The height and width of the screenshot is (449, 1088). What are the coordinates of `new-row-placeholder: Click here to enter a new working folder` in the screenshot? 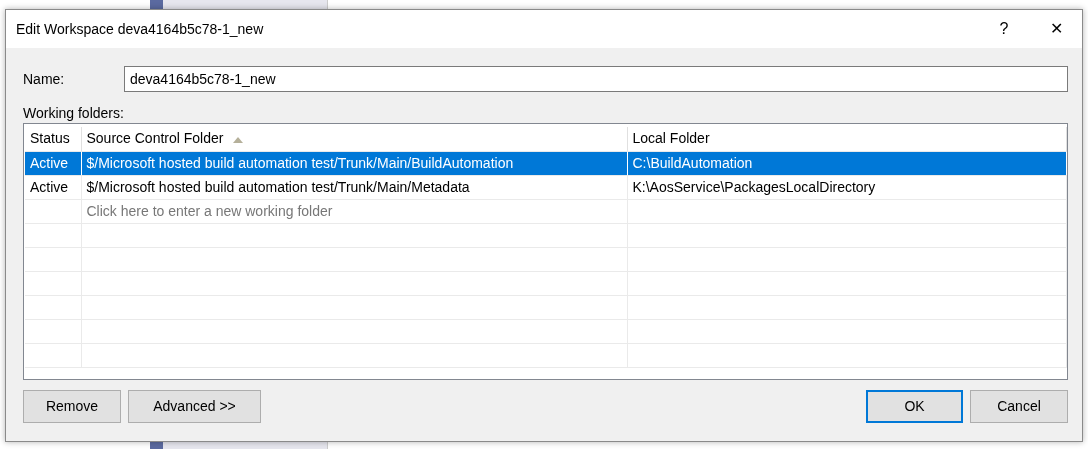 It's located at (354, 211).